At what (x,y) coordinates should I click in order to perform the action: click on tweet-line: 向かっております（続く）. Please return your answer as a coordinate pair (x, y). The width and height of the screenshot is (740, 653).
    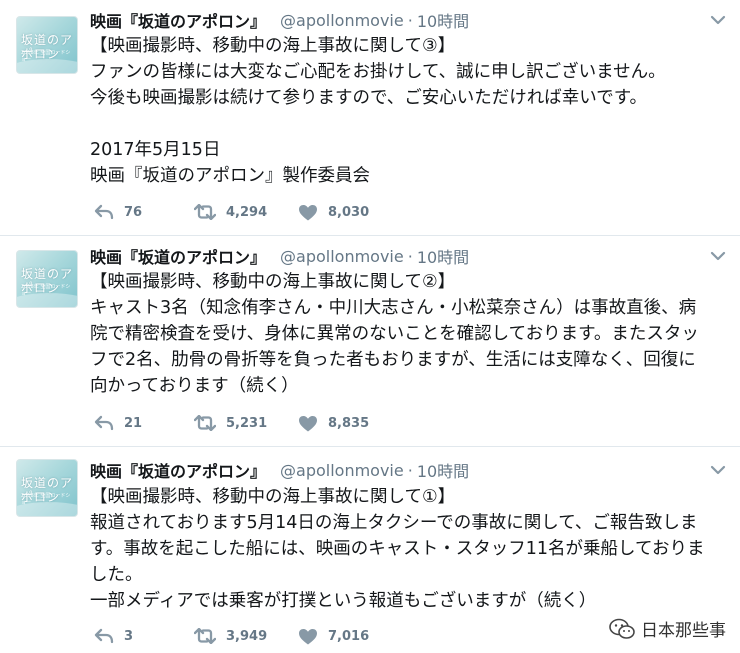
    Looking at the image, I should click on (194, 386).